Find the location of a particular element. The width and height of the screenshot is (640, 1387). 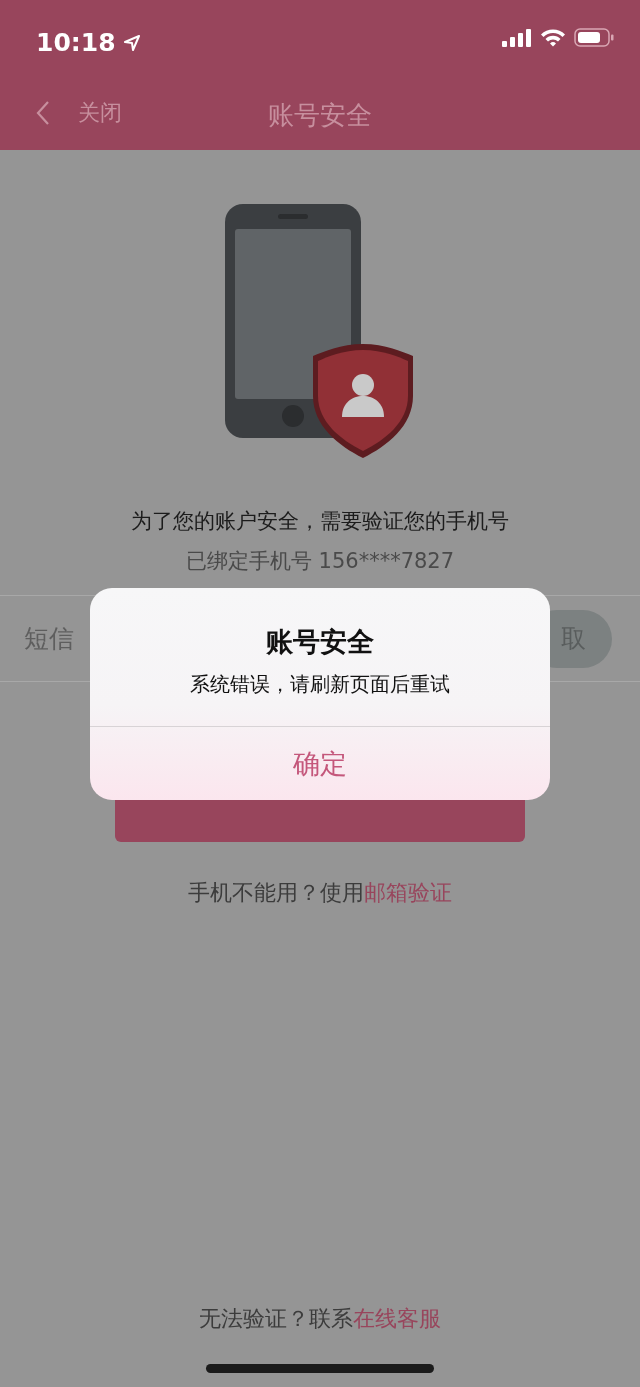

dialog-title: 账号安全 is located at coordinates (320, 642).